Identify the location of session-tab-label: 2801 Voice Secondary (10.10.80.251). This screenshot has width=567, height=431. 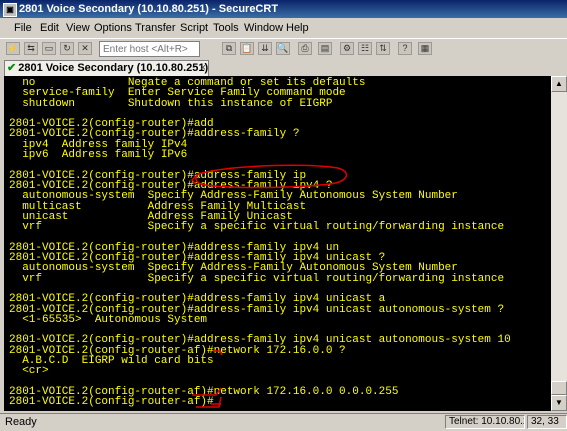
(113, 68).